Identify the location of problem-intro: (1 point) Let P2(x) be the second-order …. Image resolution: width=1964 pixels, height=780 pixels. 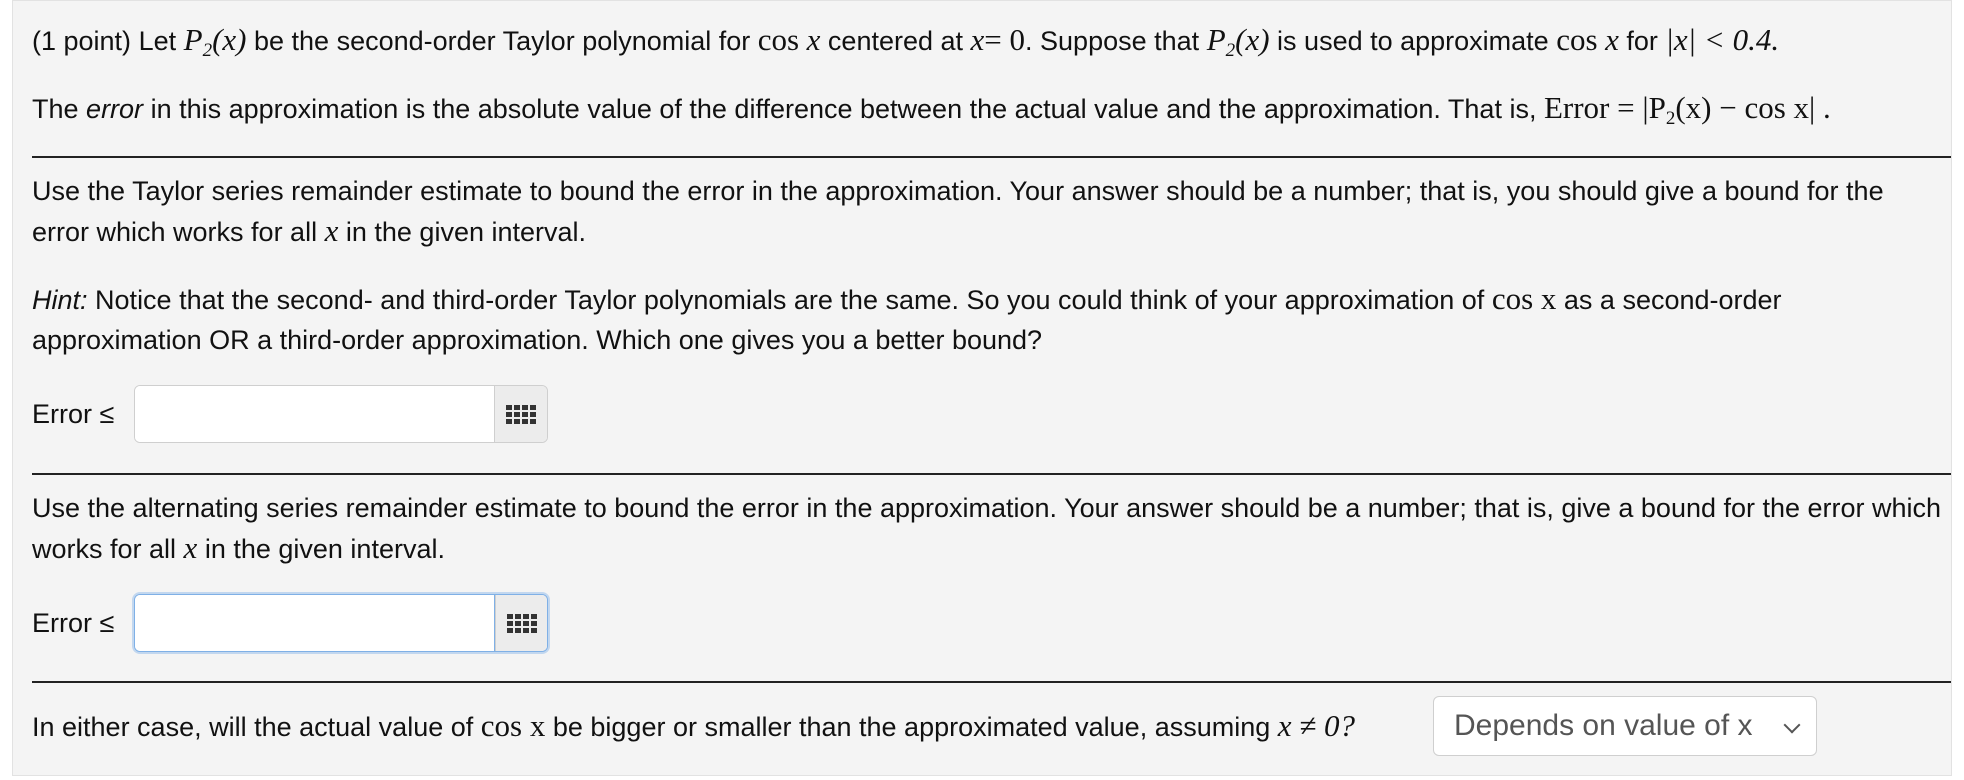
(906, 41).